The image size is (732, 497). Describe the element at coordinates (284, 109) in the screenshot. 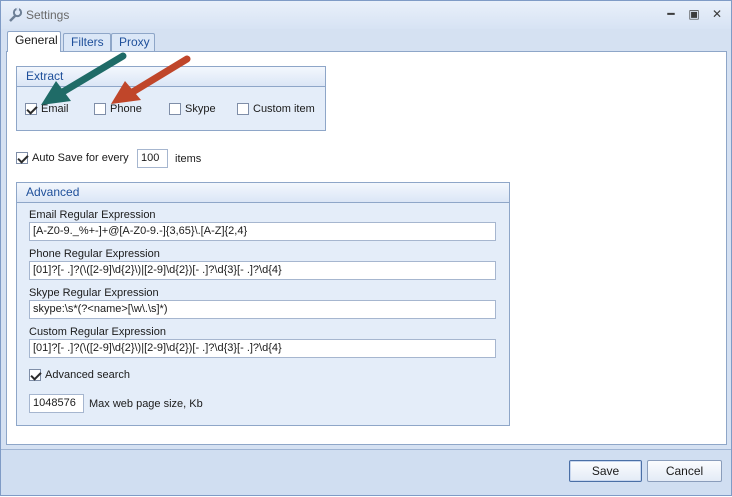

I see `custom-item-checkbox-label: Custom item` at that location.